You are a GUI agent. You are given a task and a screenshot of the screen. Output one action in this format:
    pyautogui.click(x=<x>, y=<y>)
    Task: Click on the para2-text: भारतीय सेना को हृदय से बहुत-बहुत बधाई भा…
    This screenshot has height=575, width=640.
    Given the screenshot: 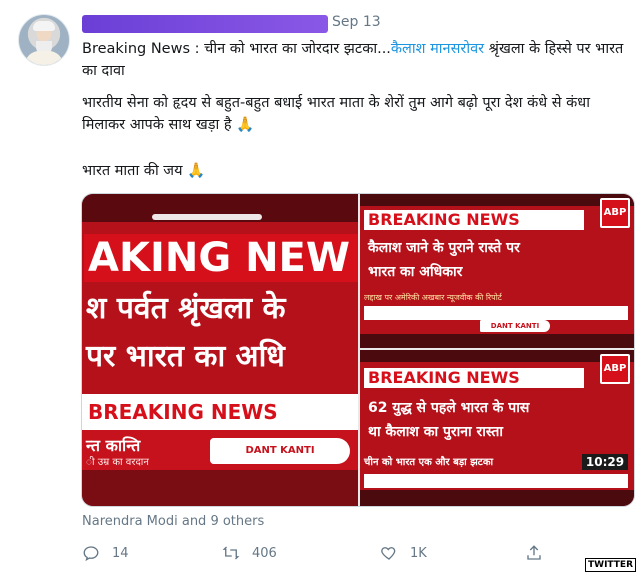 What is the action you would take?
    pyautogui.click(x=336, y=114)
    